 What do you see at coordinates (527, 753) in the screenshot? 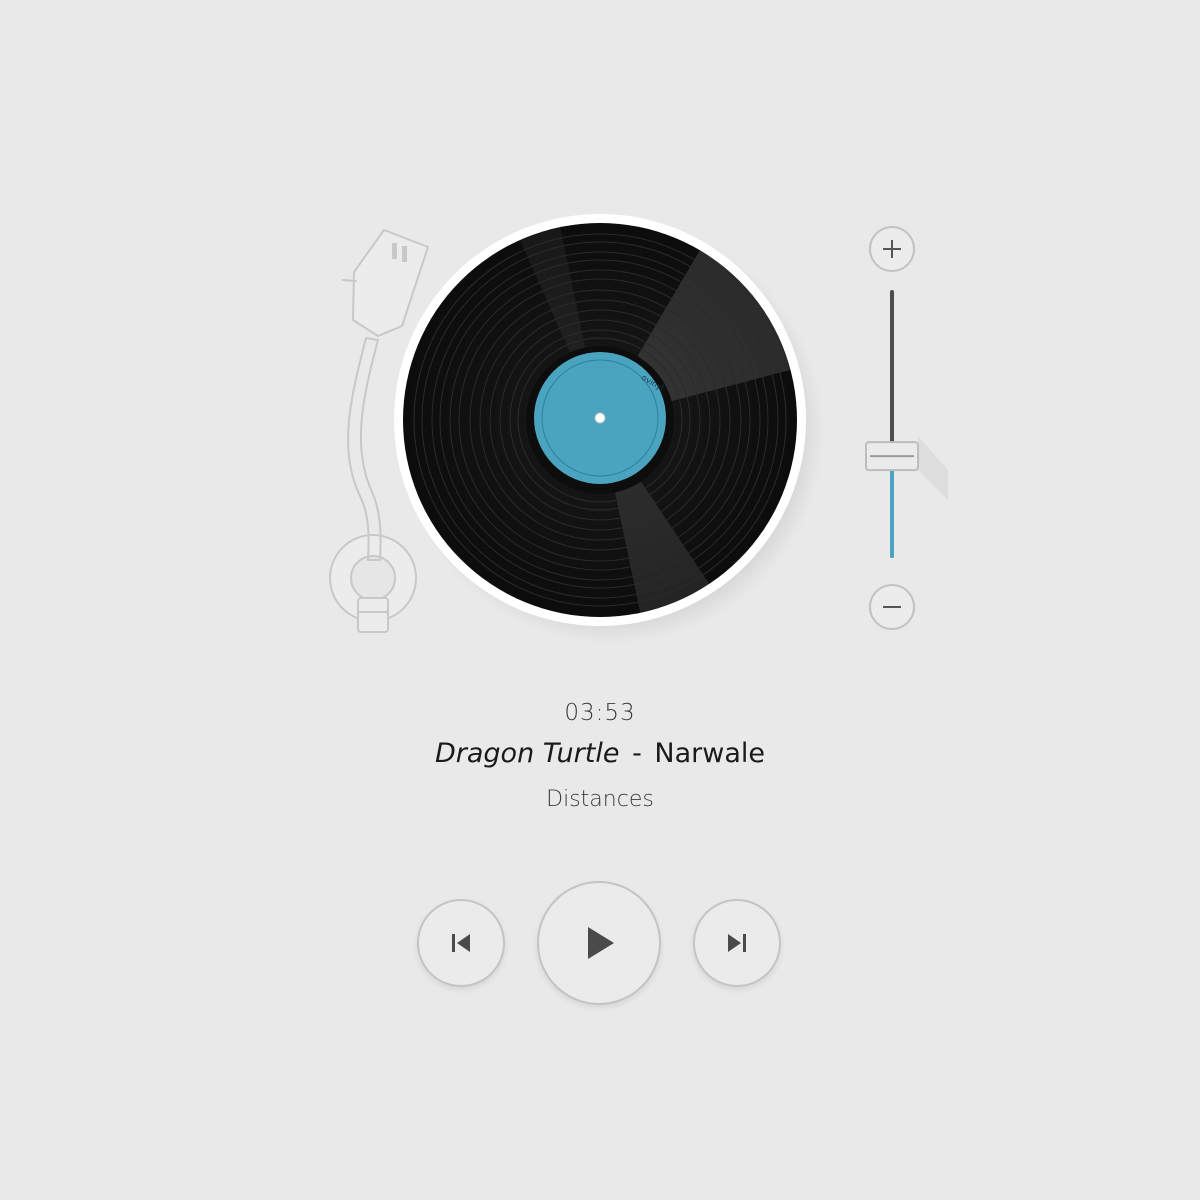
I see `song-title: Dragon Turtle` at bounding box center [527, 753].